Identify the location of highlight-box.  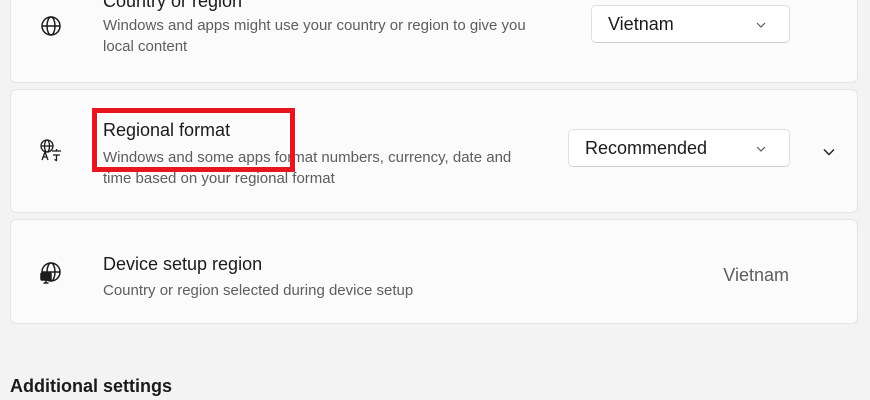
(193, 140).